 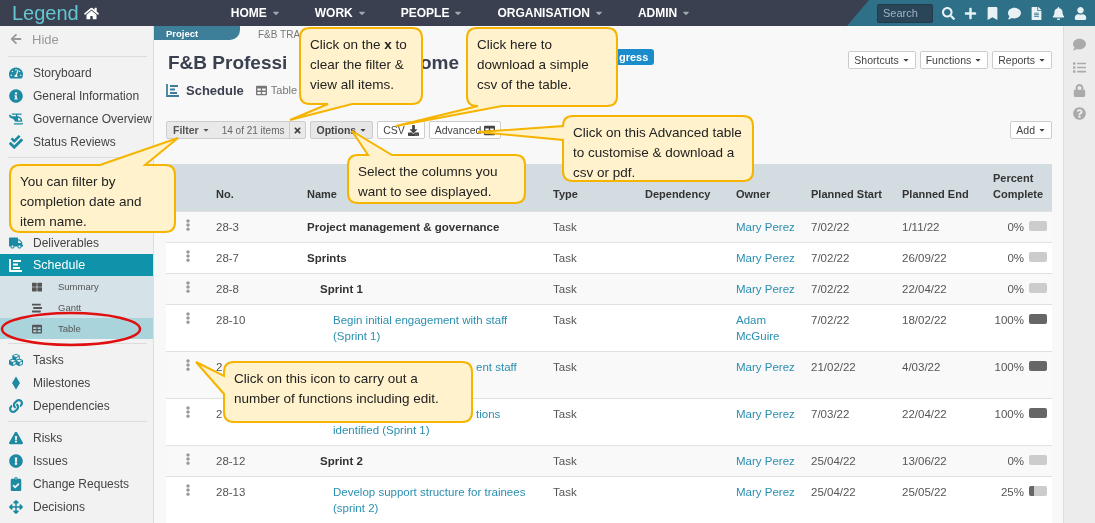 What do you see at coordinates (91, 13) in the screenshot?
I see `home-icon` at bounding box center [91, 13].